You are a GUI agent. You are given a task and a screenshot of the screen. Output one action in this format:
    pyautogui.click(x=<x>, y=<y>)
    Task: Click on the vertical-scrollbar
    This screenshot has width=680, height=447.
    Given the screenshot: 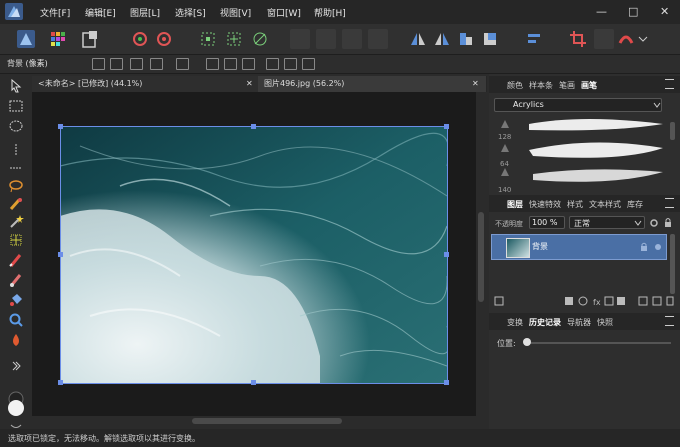 What is the action you would take?
    pyautogui.click(x=481, y=254)
    